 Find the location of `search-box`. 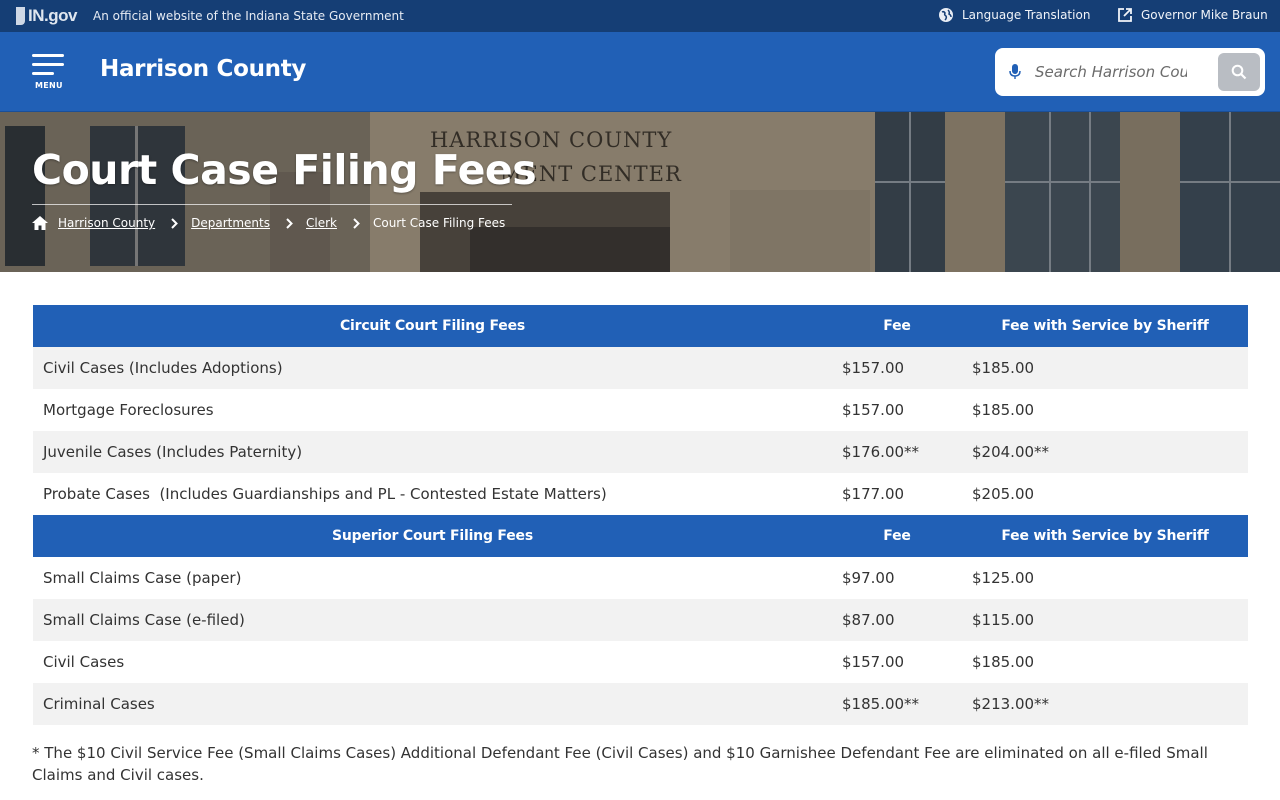

search-box is located at coordinates (1130, 72).